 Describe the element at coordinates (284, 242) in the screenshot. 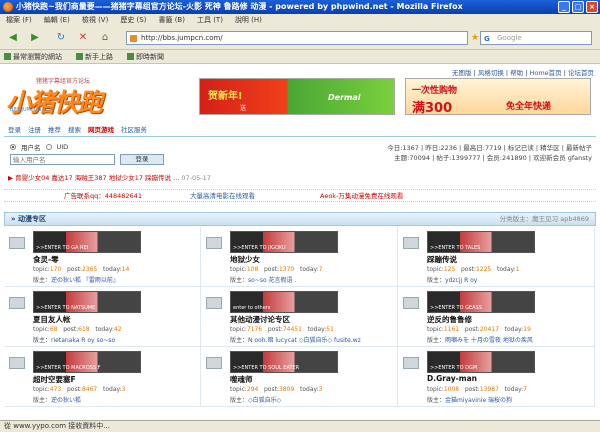

I see `forum-banner-image: >>ENTER TO JIGOKU` at that location.